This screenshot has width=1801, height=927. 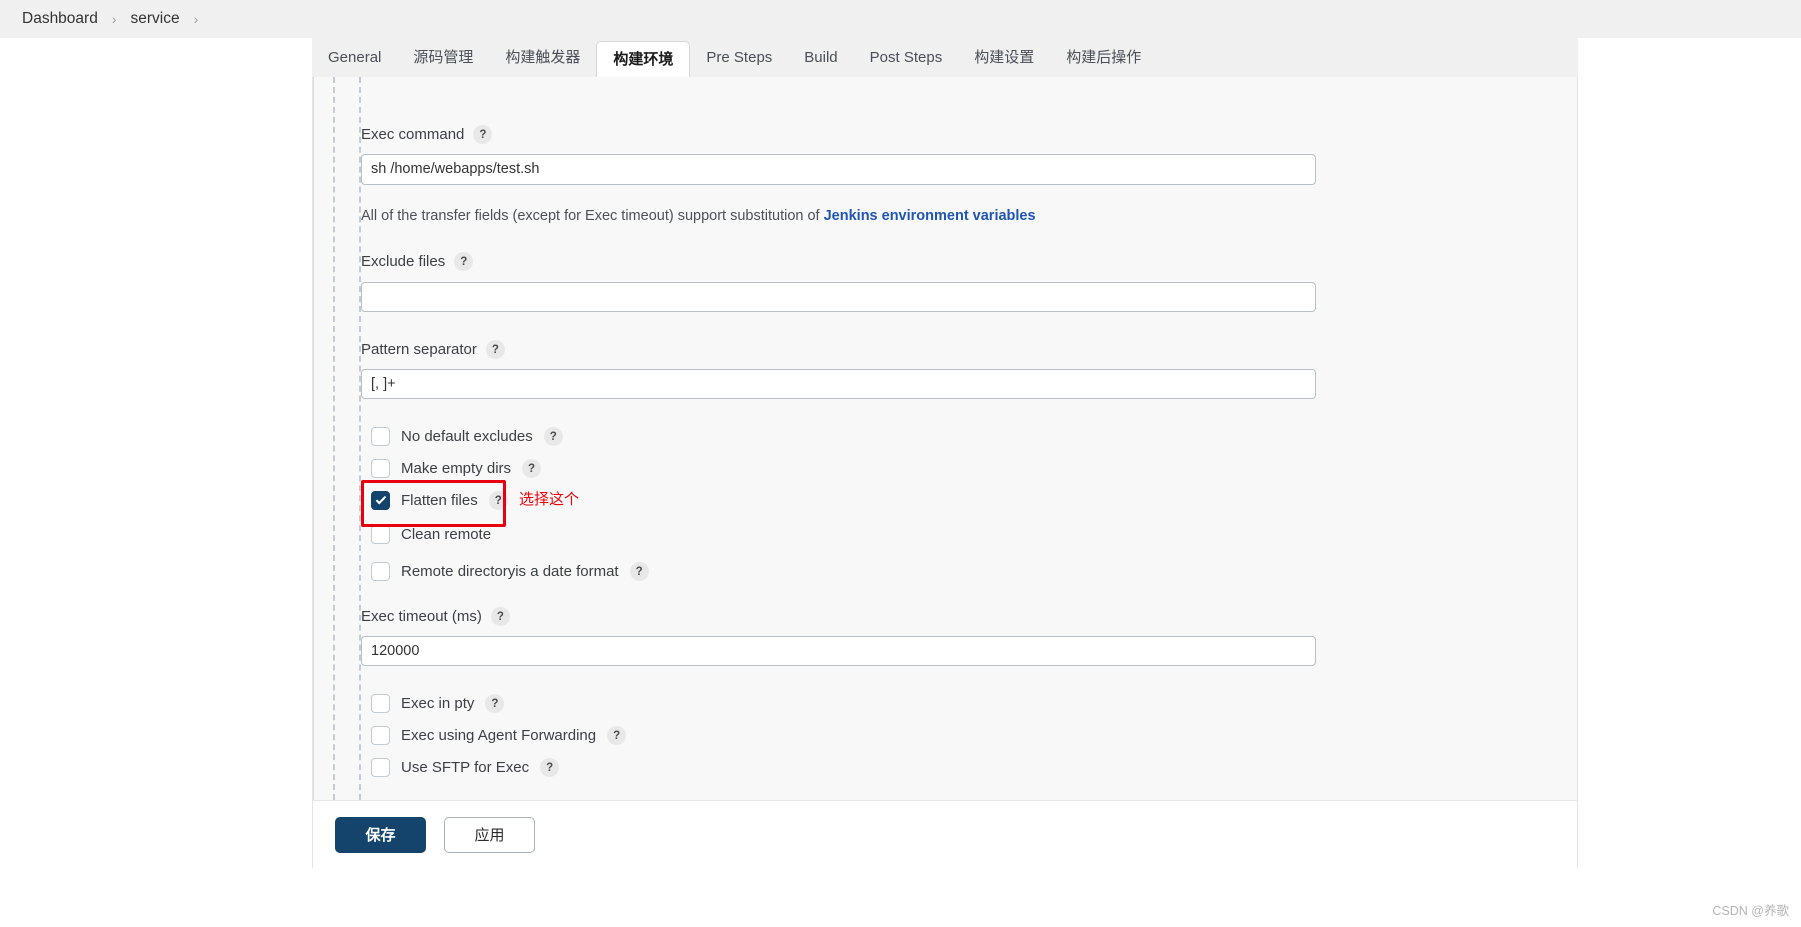 I want to click on exec-timeout-label: Exec timeout (ms), so click(x=421, y=616).